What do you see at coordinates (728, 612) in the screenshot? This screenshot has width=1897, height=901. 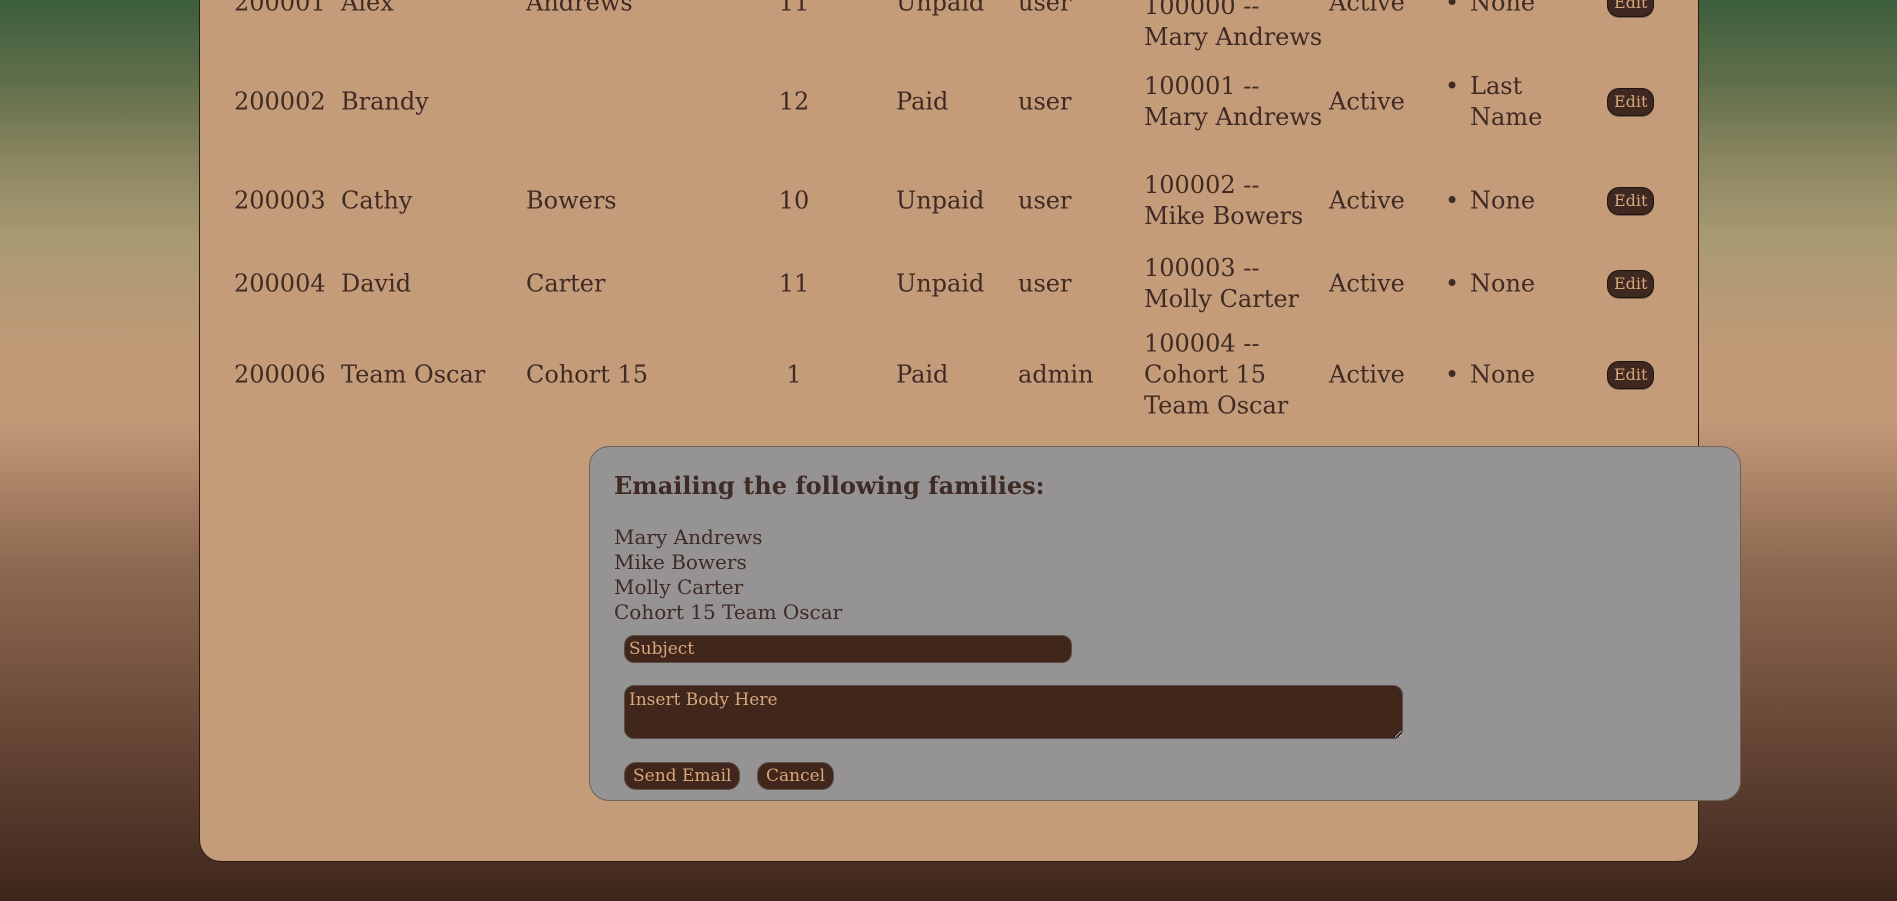 I see `recipient-item: Cohort 15 Team Oscar` at bounding box center [728, 612].